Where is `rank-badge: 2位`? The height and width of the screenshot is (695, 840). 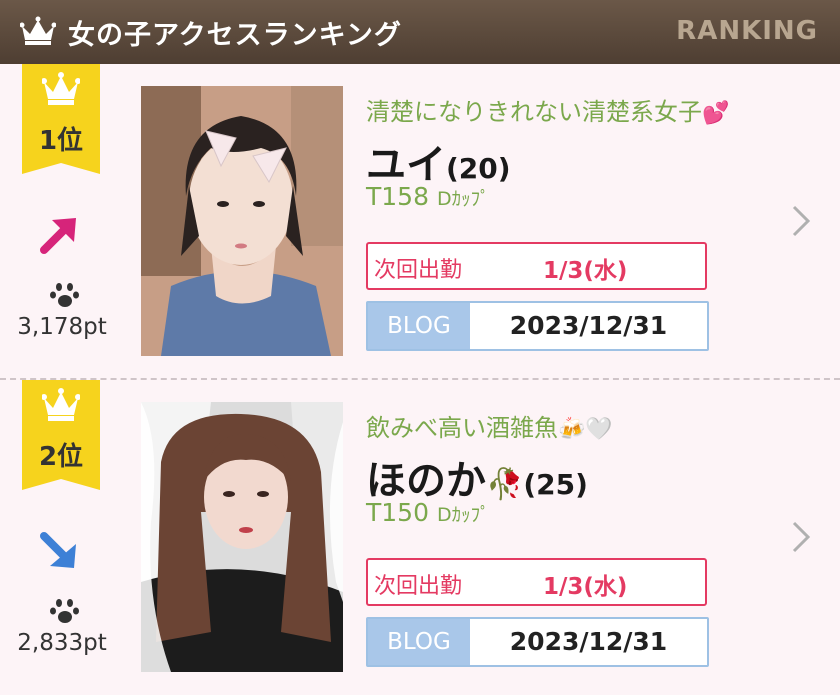 rank-badge: 2位 is located at coordinates (61, 435).